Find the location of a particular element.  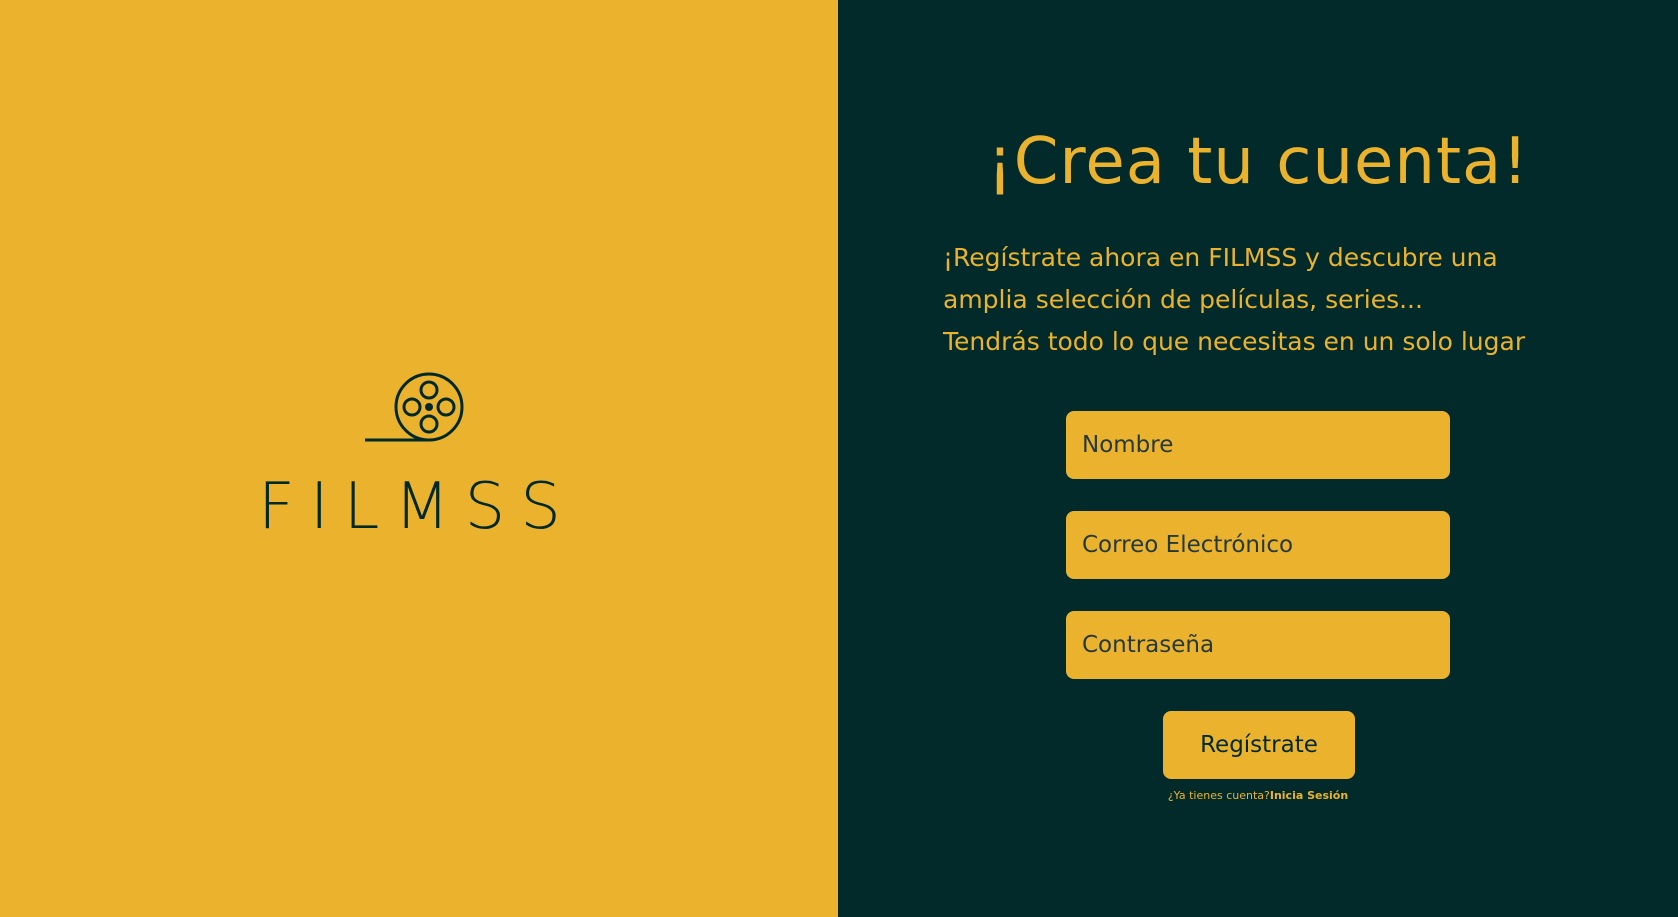

login-link: Inicia Sesión is located at coordinates (1309, 795).